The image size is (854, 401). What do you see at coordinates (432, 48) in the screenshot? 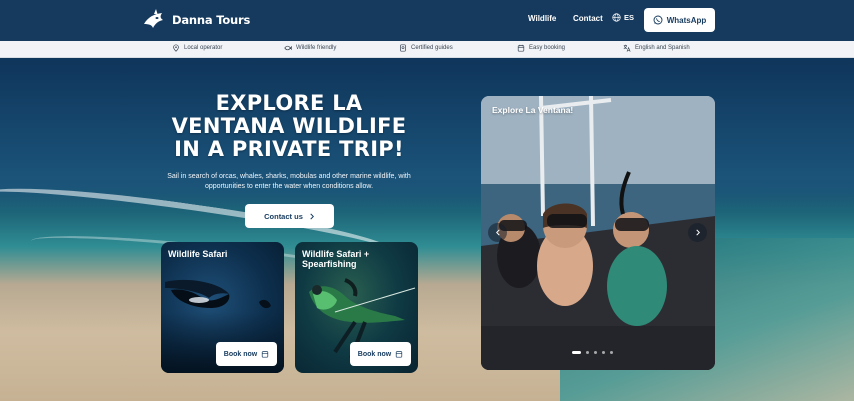
I see `feature-label: Certified guides` at bounding box center [432, 48].